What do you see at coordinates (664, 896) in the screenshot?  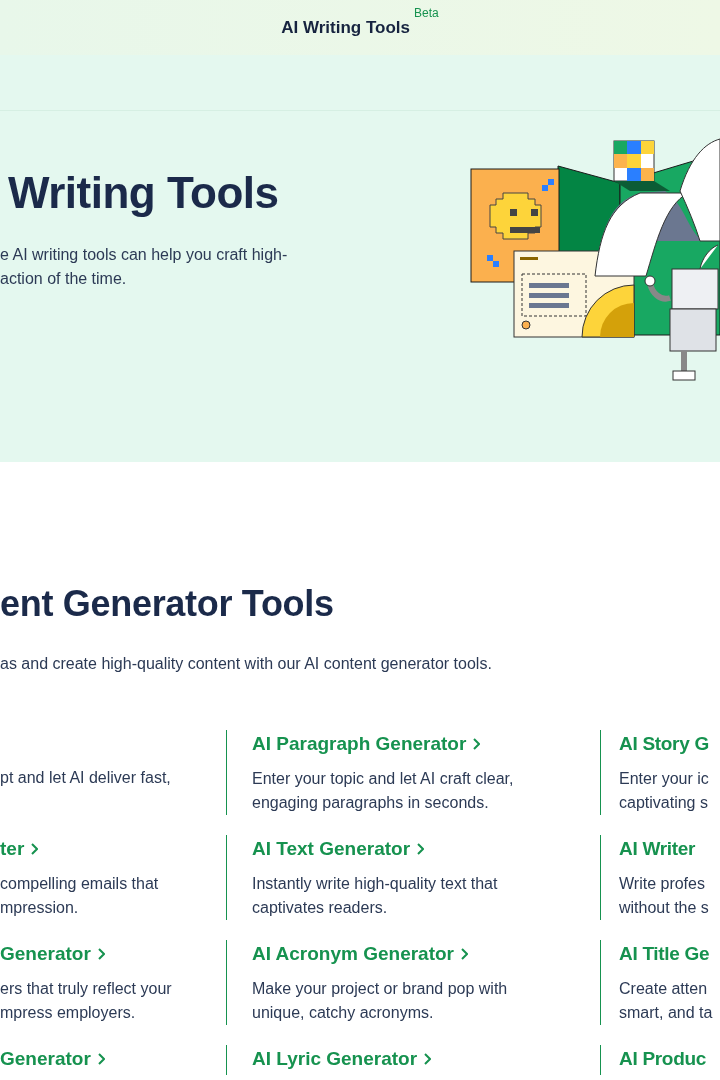 I see `tool-description: Write profes without the s` at bounding box center [664, 896].